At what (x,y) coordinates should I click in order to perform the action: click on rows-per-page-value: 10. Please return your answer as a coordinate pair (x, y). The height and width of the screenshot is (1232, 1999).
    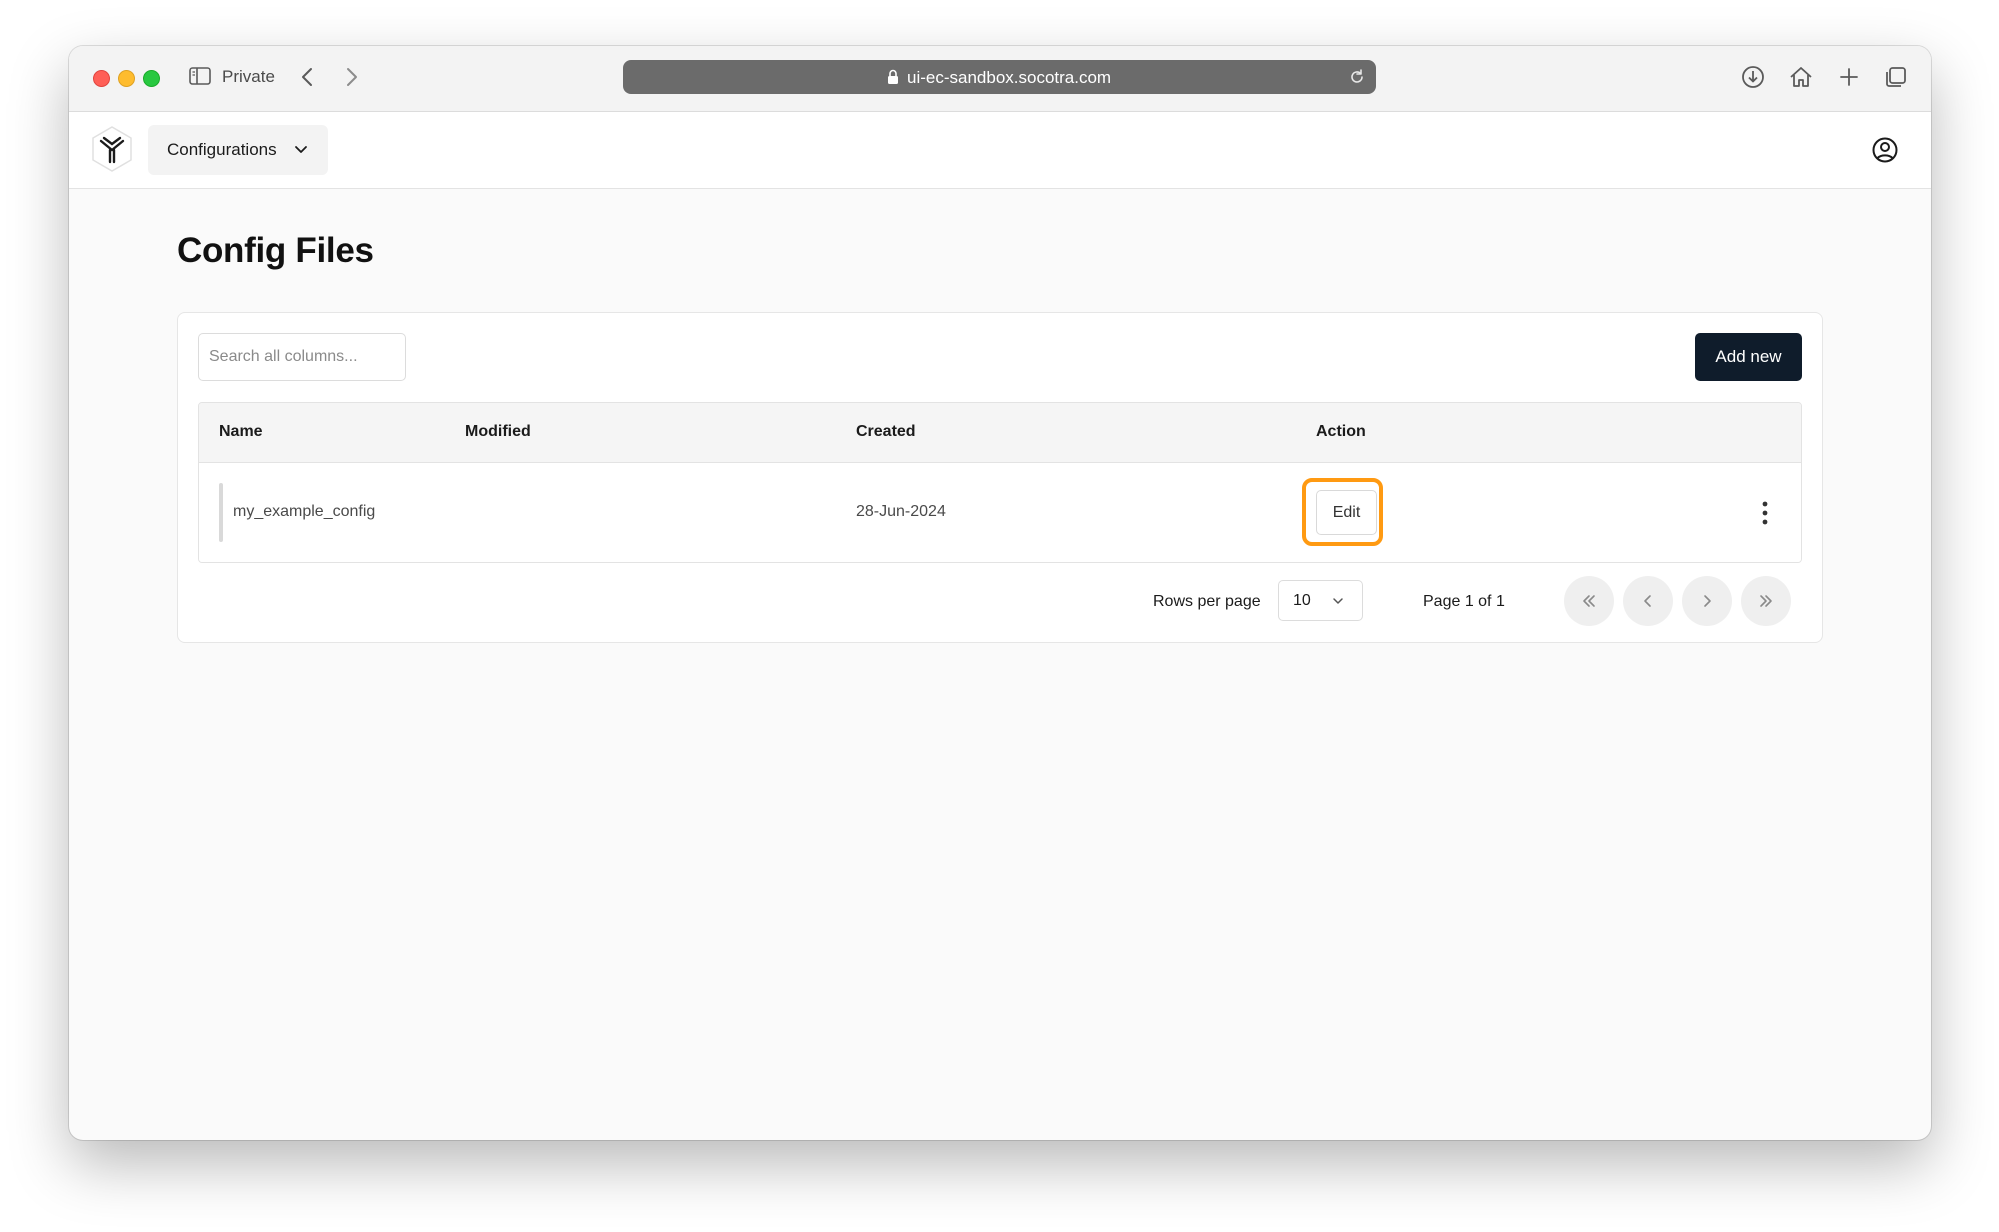
    Looking at the image, I should click on (1302, 600).